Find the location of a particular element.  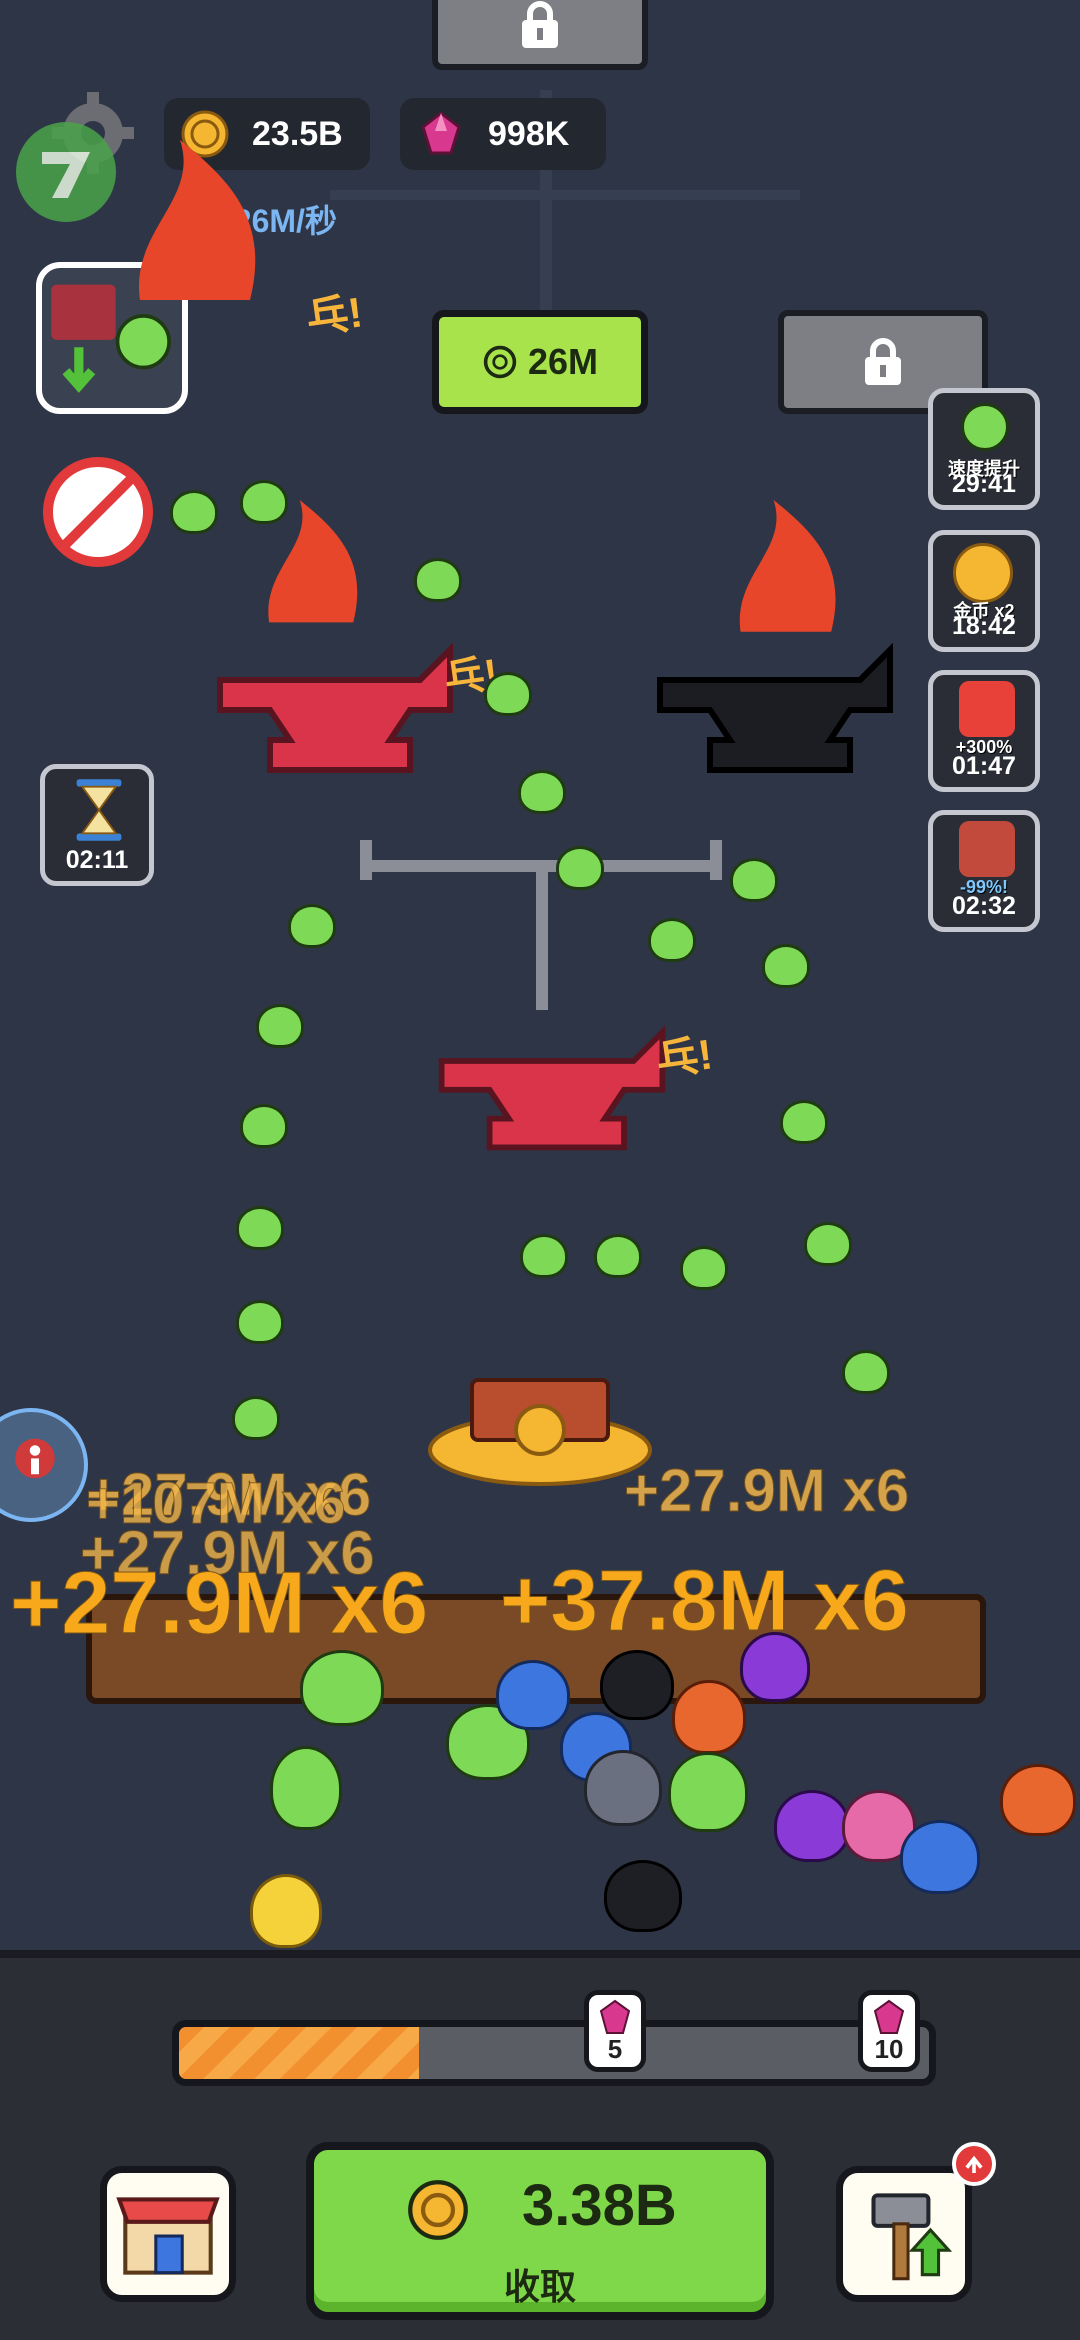

slime-purple is located at coordinates (812, 1826).